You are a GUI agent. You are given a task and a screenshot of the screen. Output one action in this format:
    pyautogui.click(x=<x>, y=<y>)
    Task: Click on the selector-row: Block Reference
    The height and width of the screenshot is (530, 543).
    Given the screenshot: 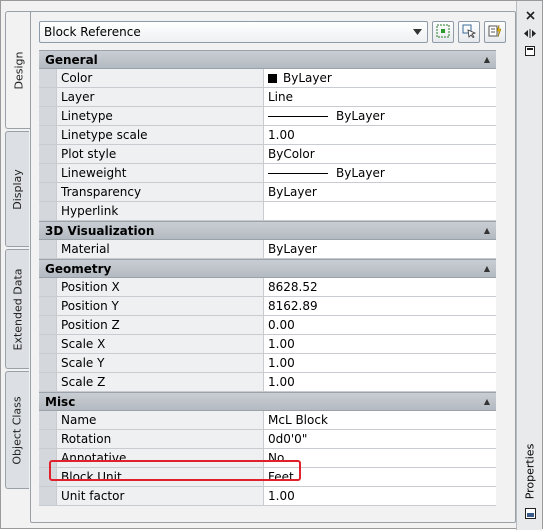 What is the action you would take?
    pyautogui.click(x=272, y=32)
    